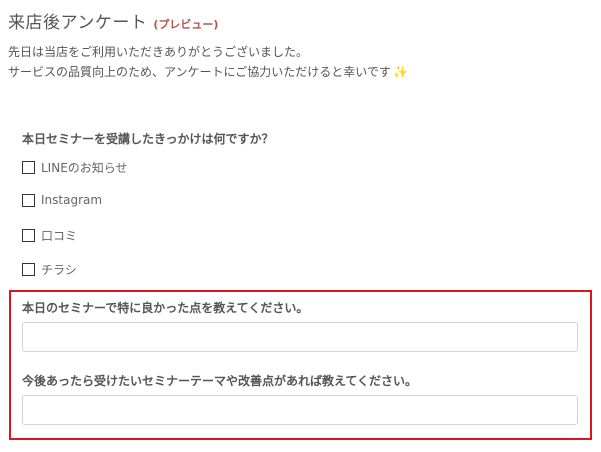 The width and height of the screenshot is (601, 452). Describe the element at coordinates (59, 236) in the screenshot. I see `checkbox-label: 口コミ` at that location.